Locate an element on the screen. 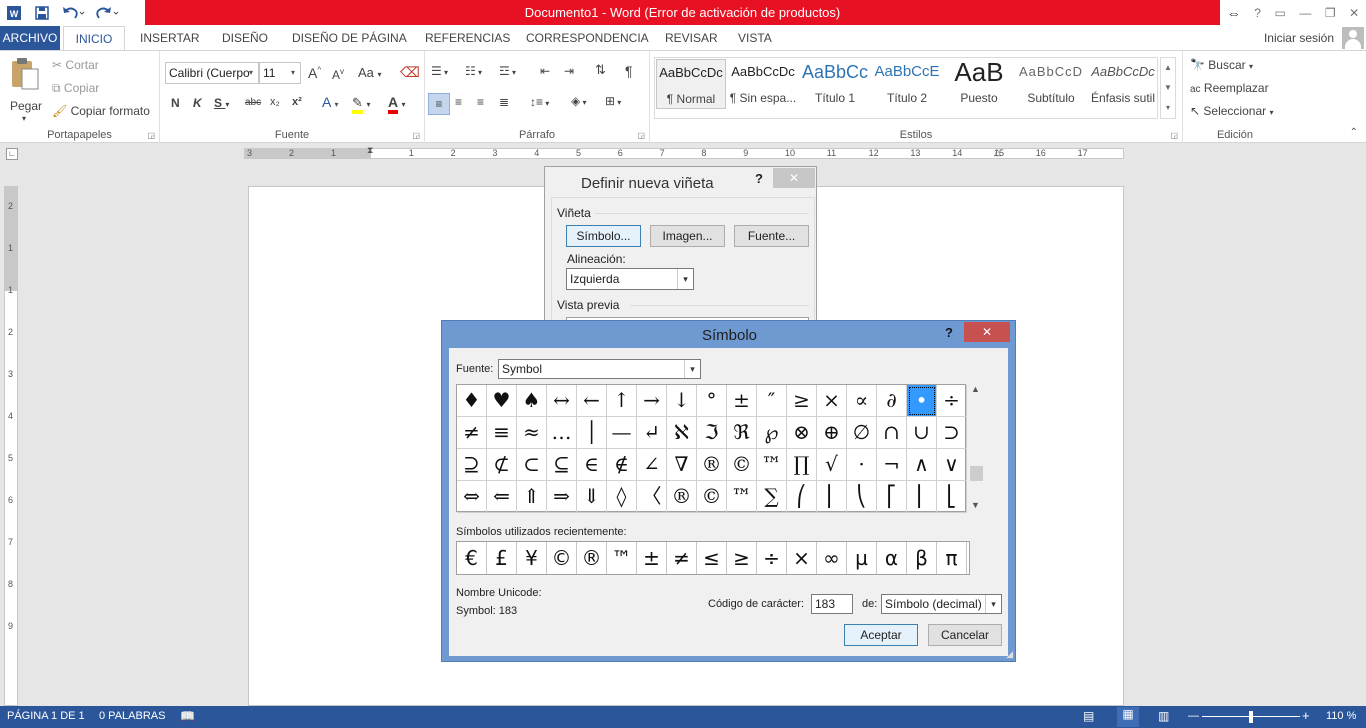 This screenshot has height=728, width=1366. symbol-cell: ∂ is located at coordinates (892, 401).